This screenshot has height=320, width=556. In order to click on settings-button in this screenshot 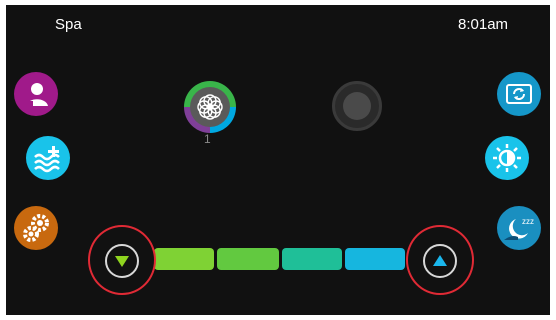, I will do `click(36, 228)`.